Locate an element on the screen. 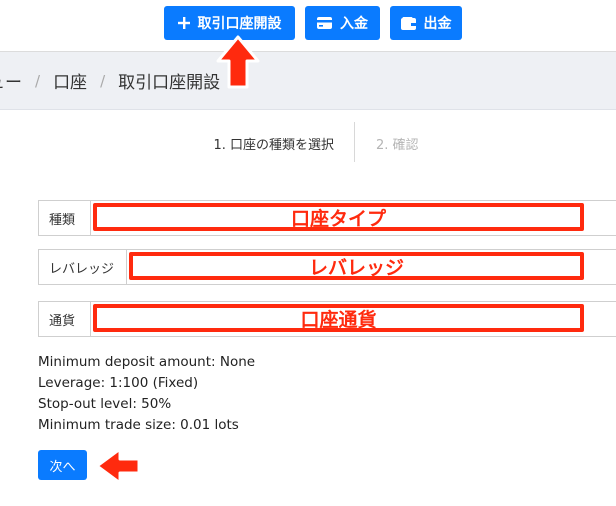 Image resolution: width=616 pixels, height=506 pixels. min-deposit-text: Minimum deposit amount: None is located at coordinates (147, 362).